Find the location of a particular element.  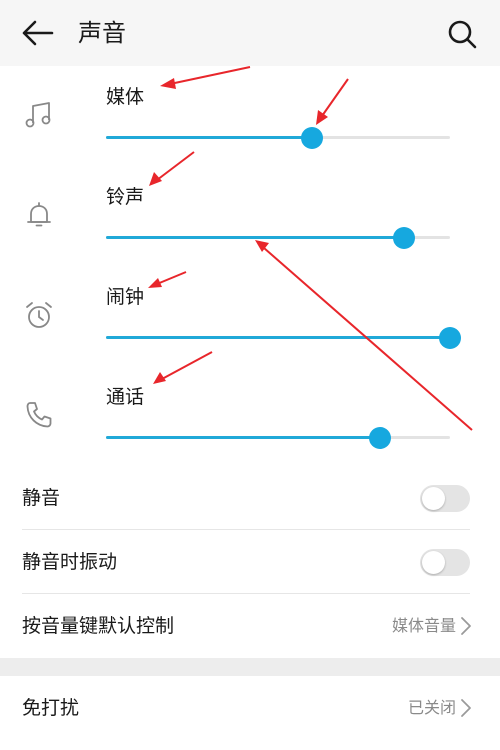

search-button is located at coordinates (462, 34).